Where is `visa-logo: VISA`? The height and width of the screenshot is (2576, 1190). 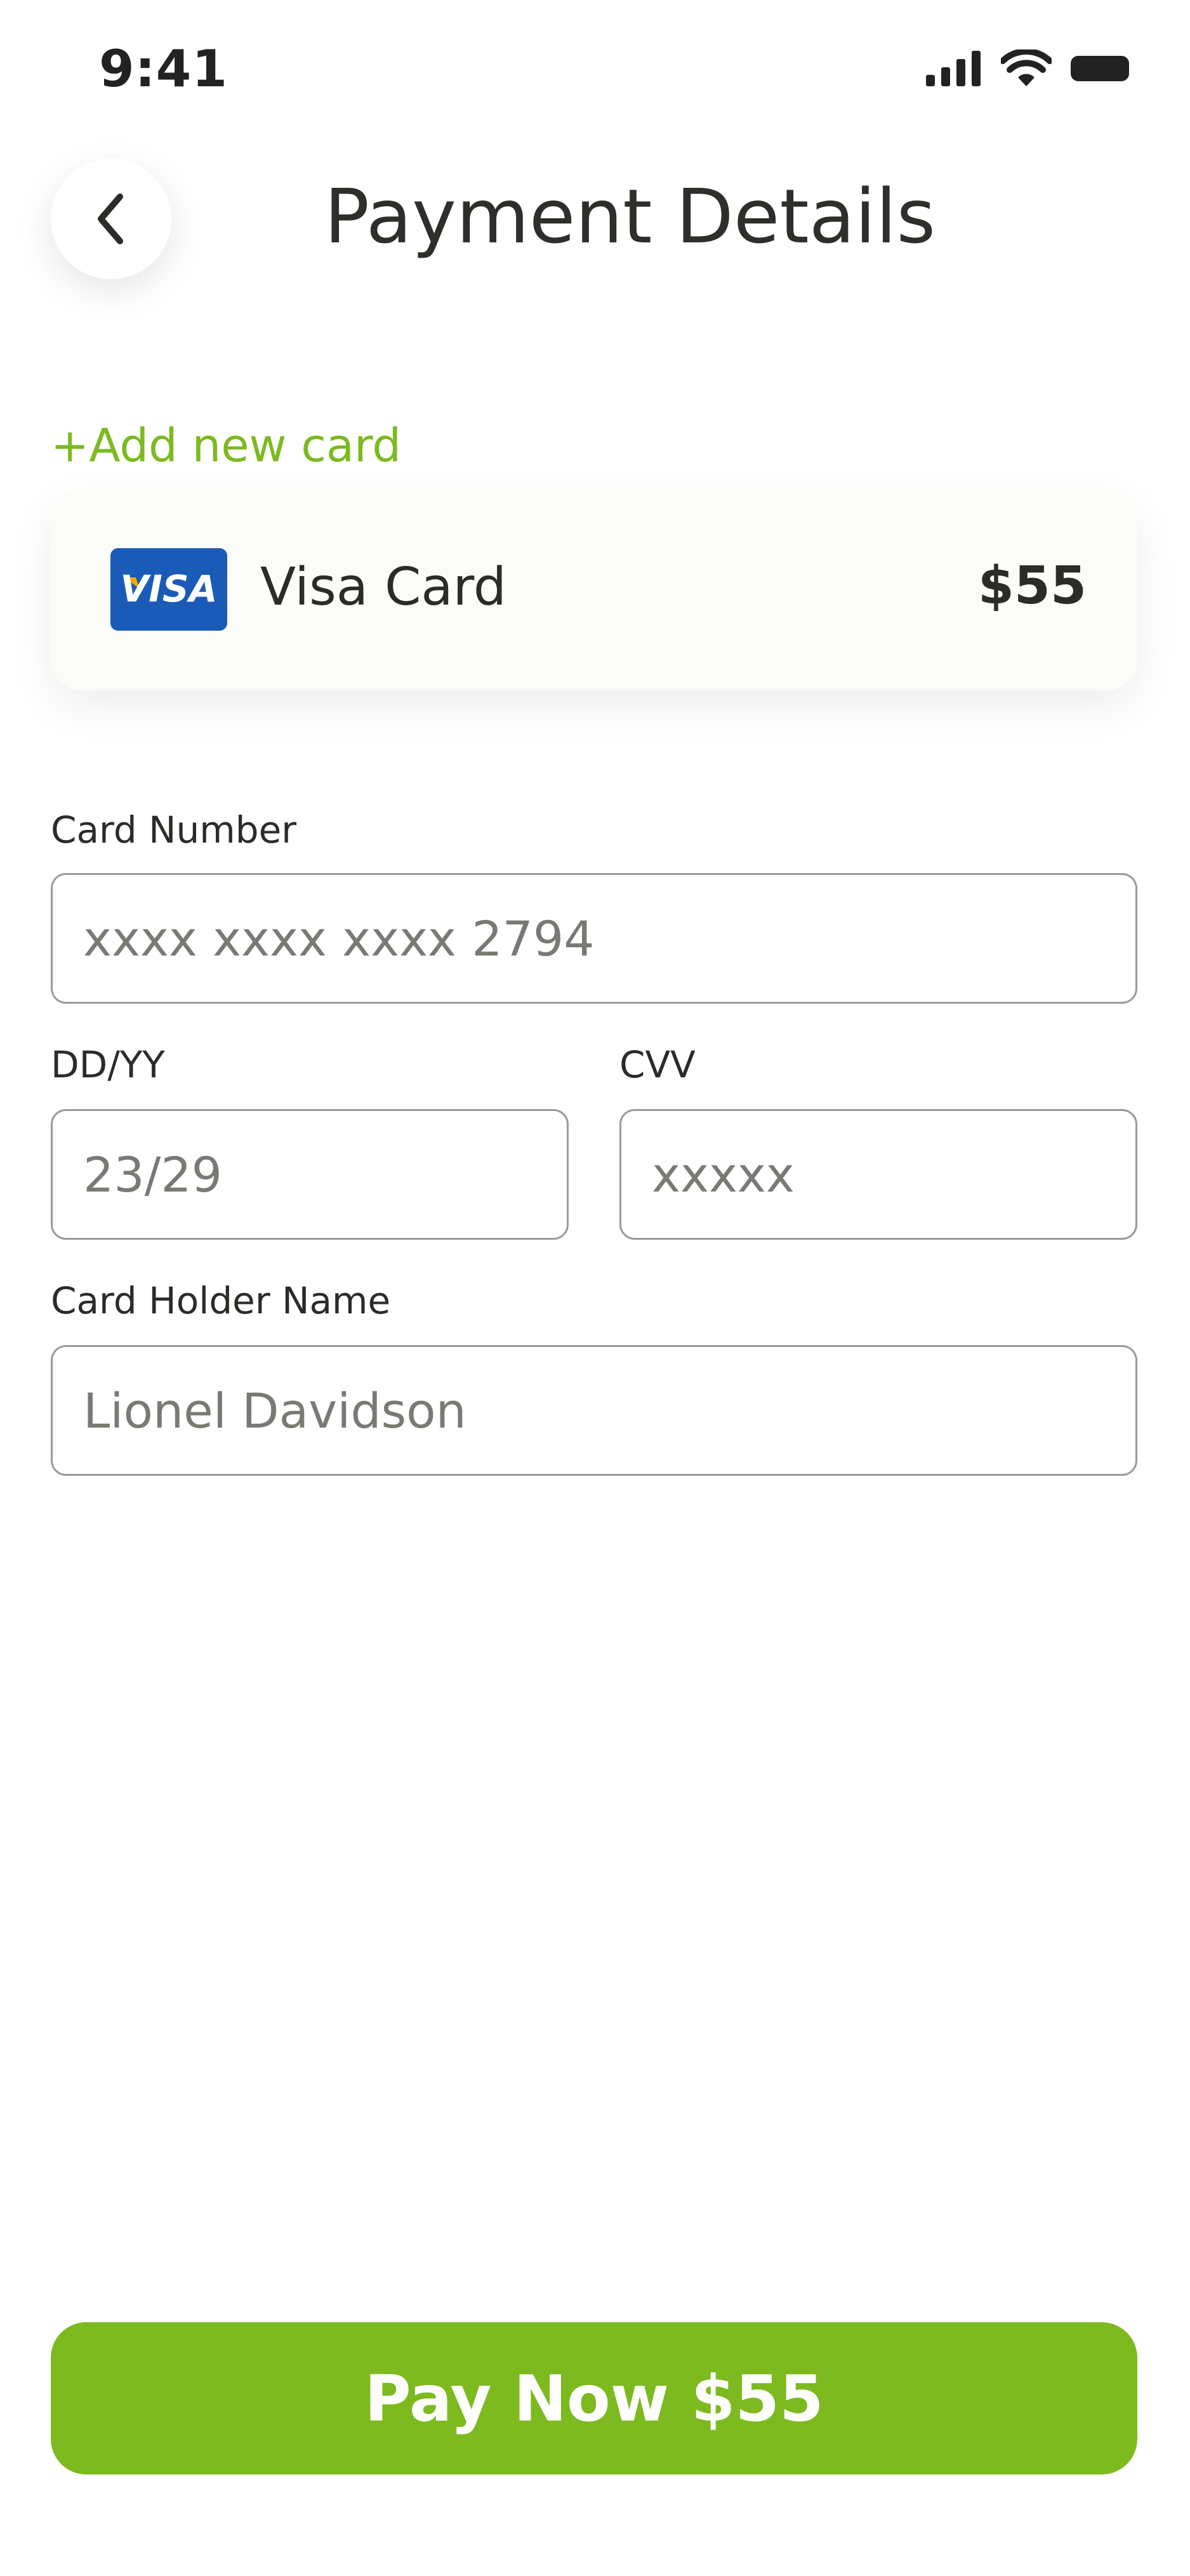 visa-logo: VISA is located at coordinates (168, 589).